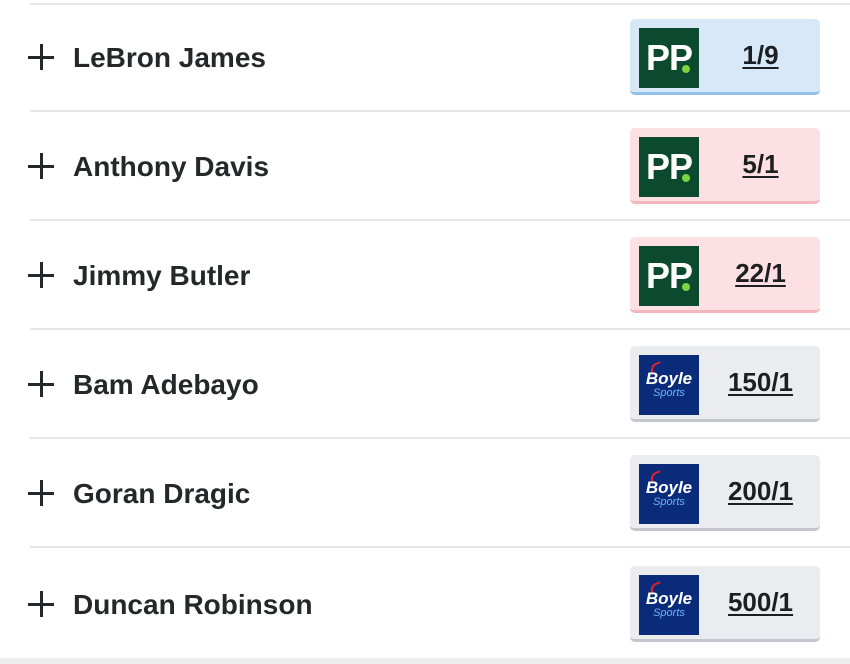  I want to click on runner-name: Duncan Robinson, so click(193, 605).